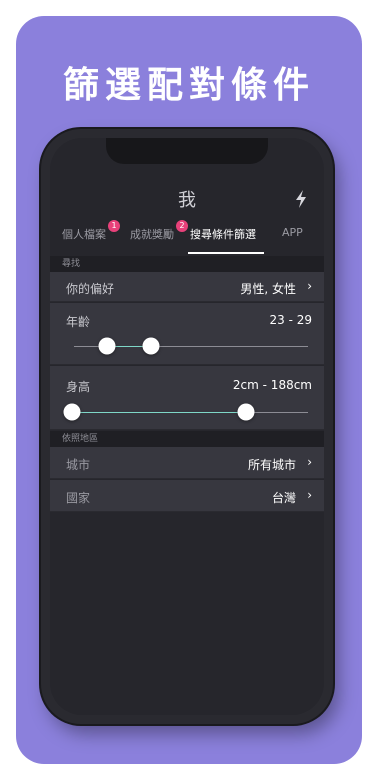 This screenshot has height=780, width=379. I want to click on tab-search-filter: 搜尋條件篩選, so click(223, 234).